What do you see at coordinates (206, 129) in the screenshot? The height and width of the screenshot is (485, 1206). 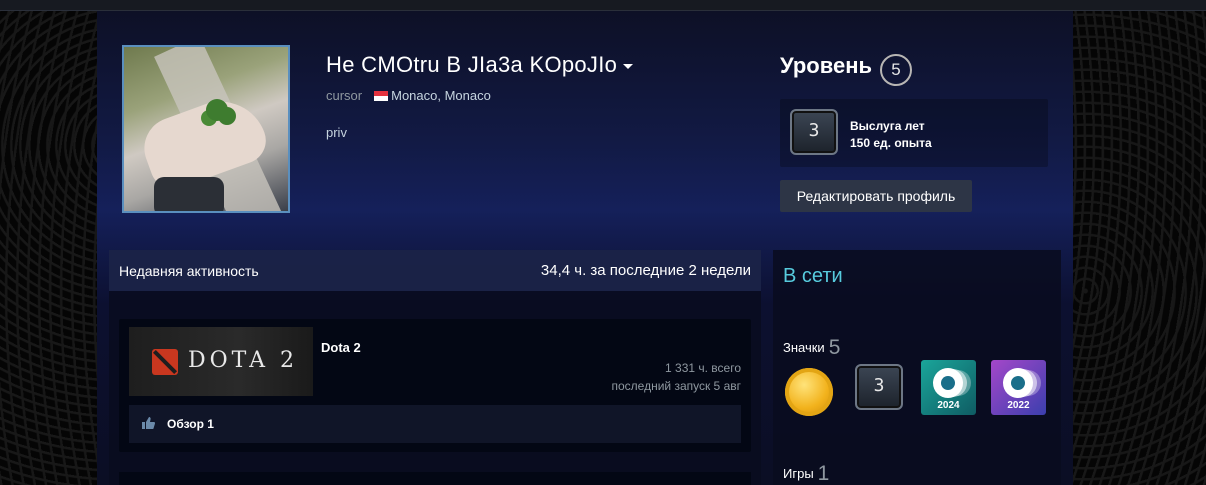 I see `avatar` at bounding box center [206, 129].